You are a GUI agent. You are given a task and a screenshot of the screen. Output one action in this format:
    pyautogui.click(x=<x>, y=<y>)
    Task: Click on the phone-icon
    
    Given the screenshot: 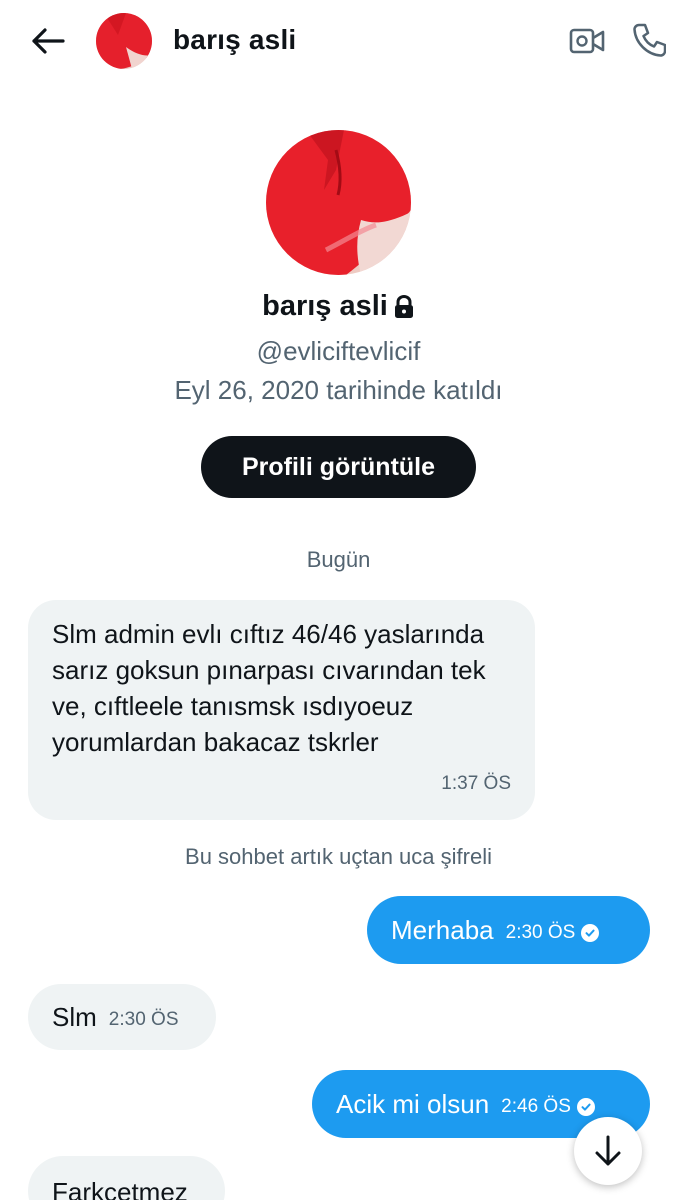 What is the action you would take?
    pyautogui.click(x=649, y=40)
    